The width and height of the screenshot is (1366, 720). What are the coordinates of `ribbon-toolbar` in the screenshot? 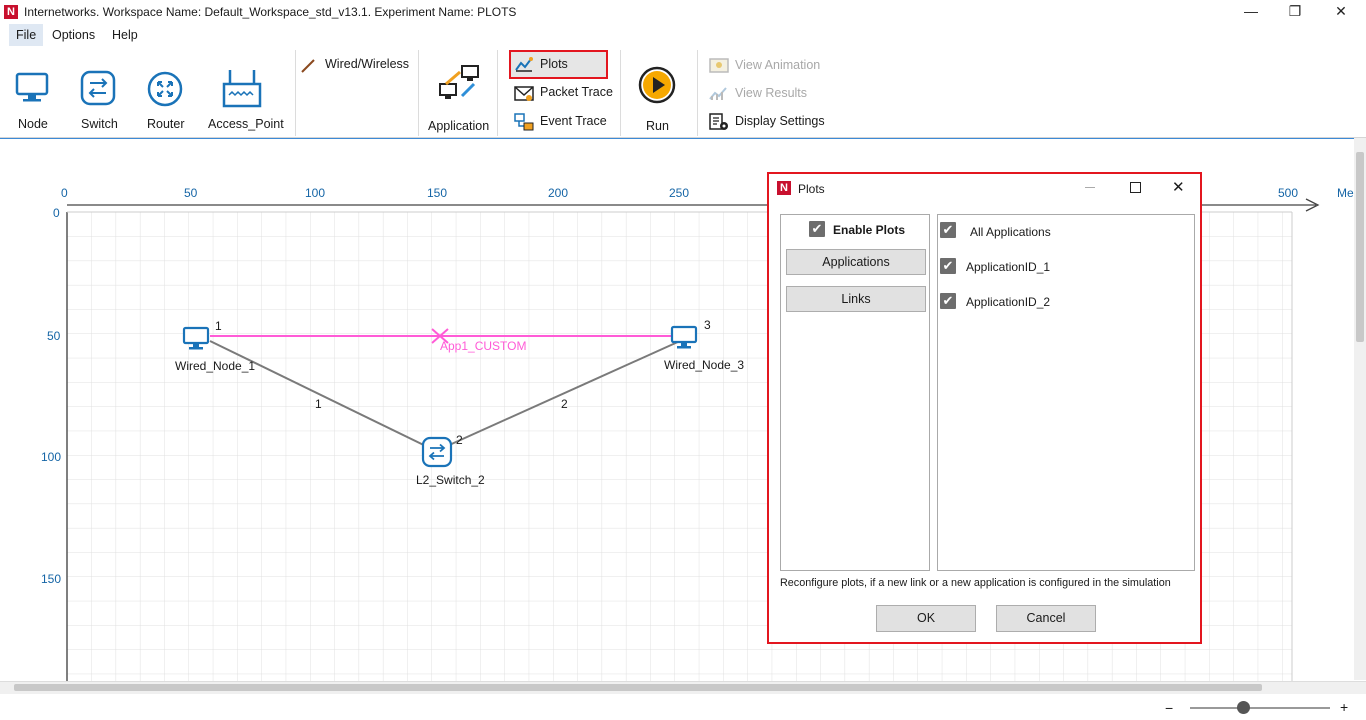 It's located at (683, 92).